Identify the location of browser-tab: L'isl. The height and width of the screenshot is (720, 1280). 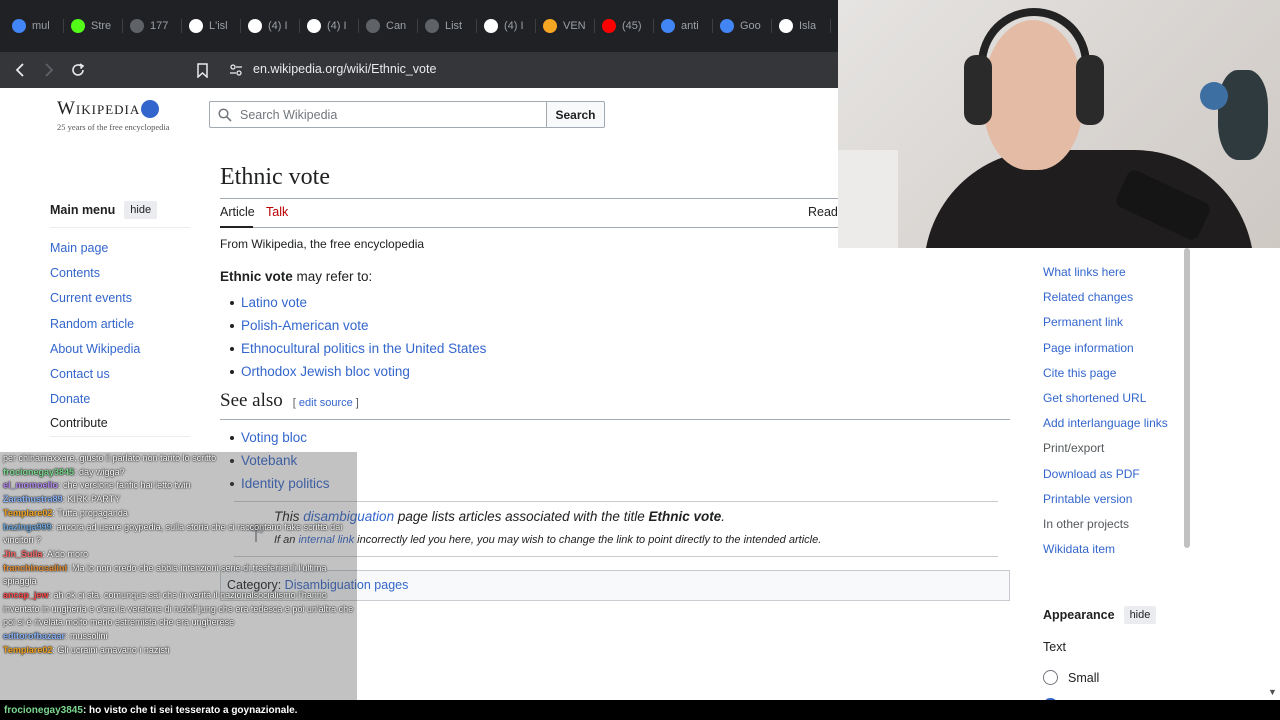
(212, 26).